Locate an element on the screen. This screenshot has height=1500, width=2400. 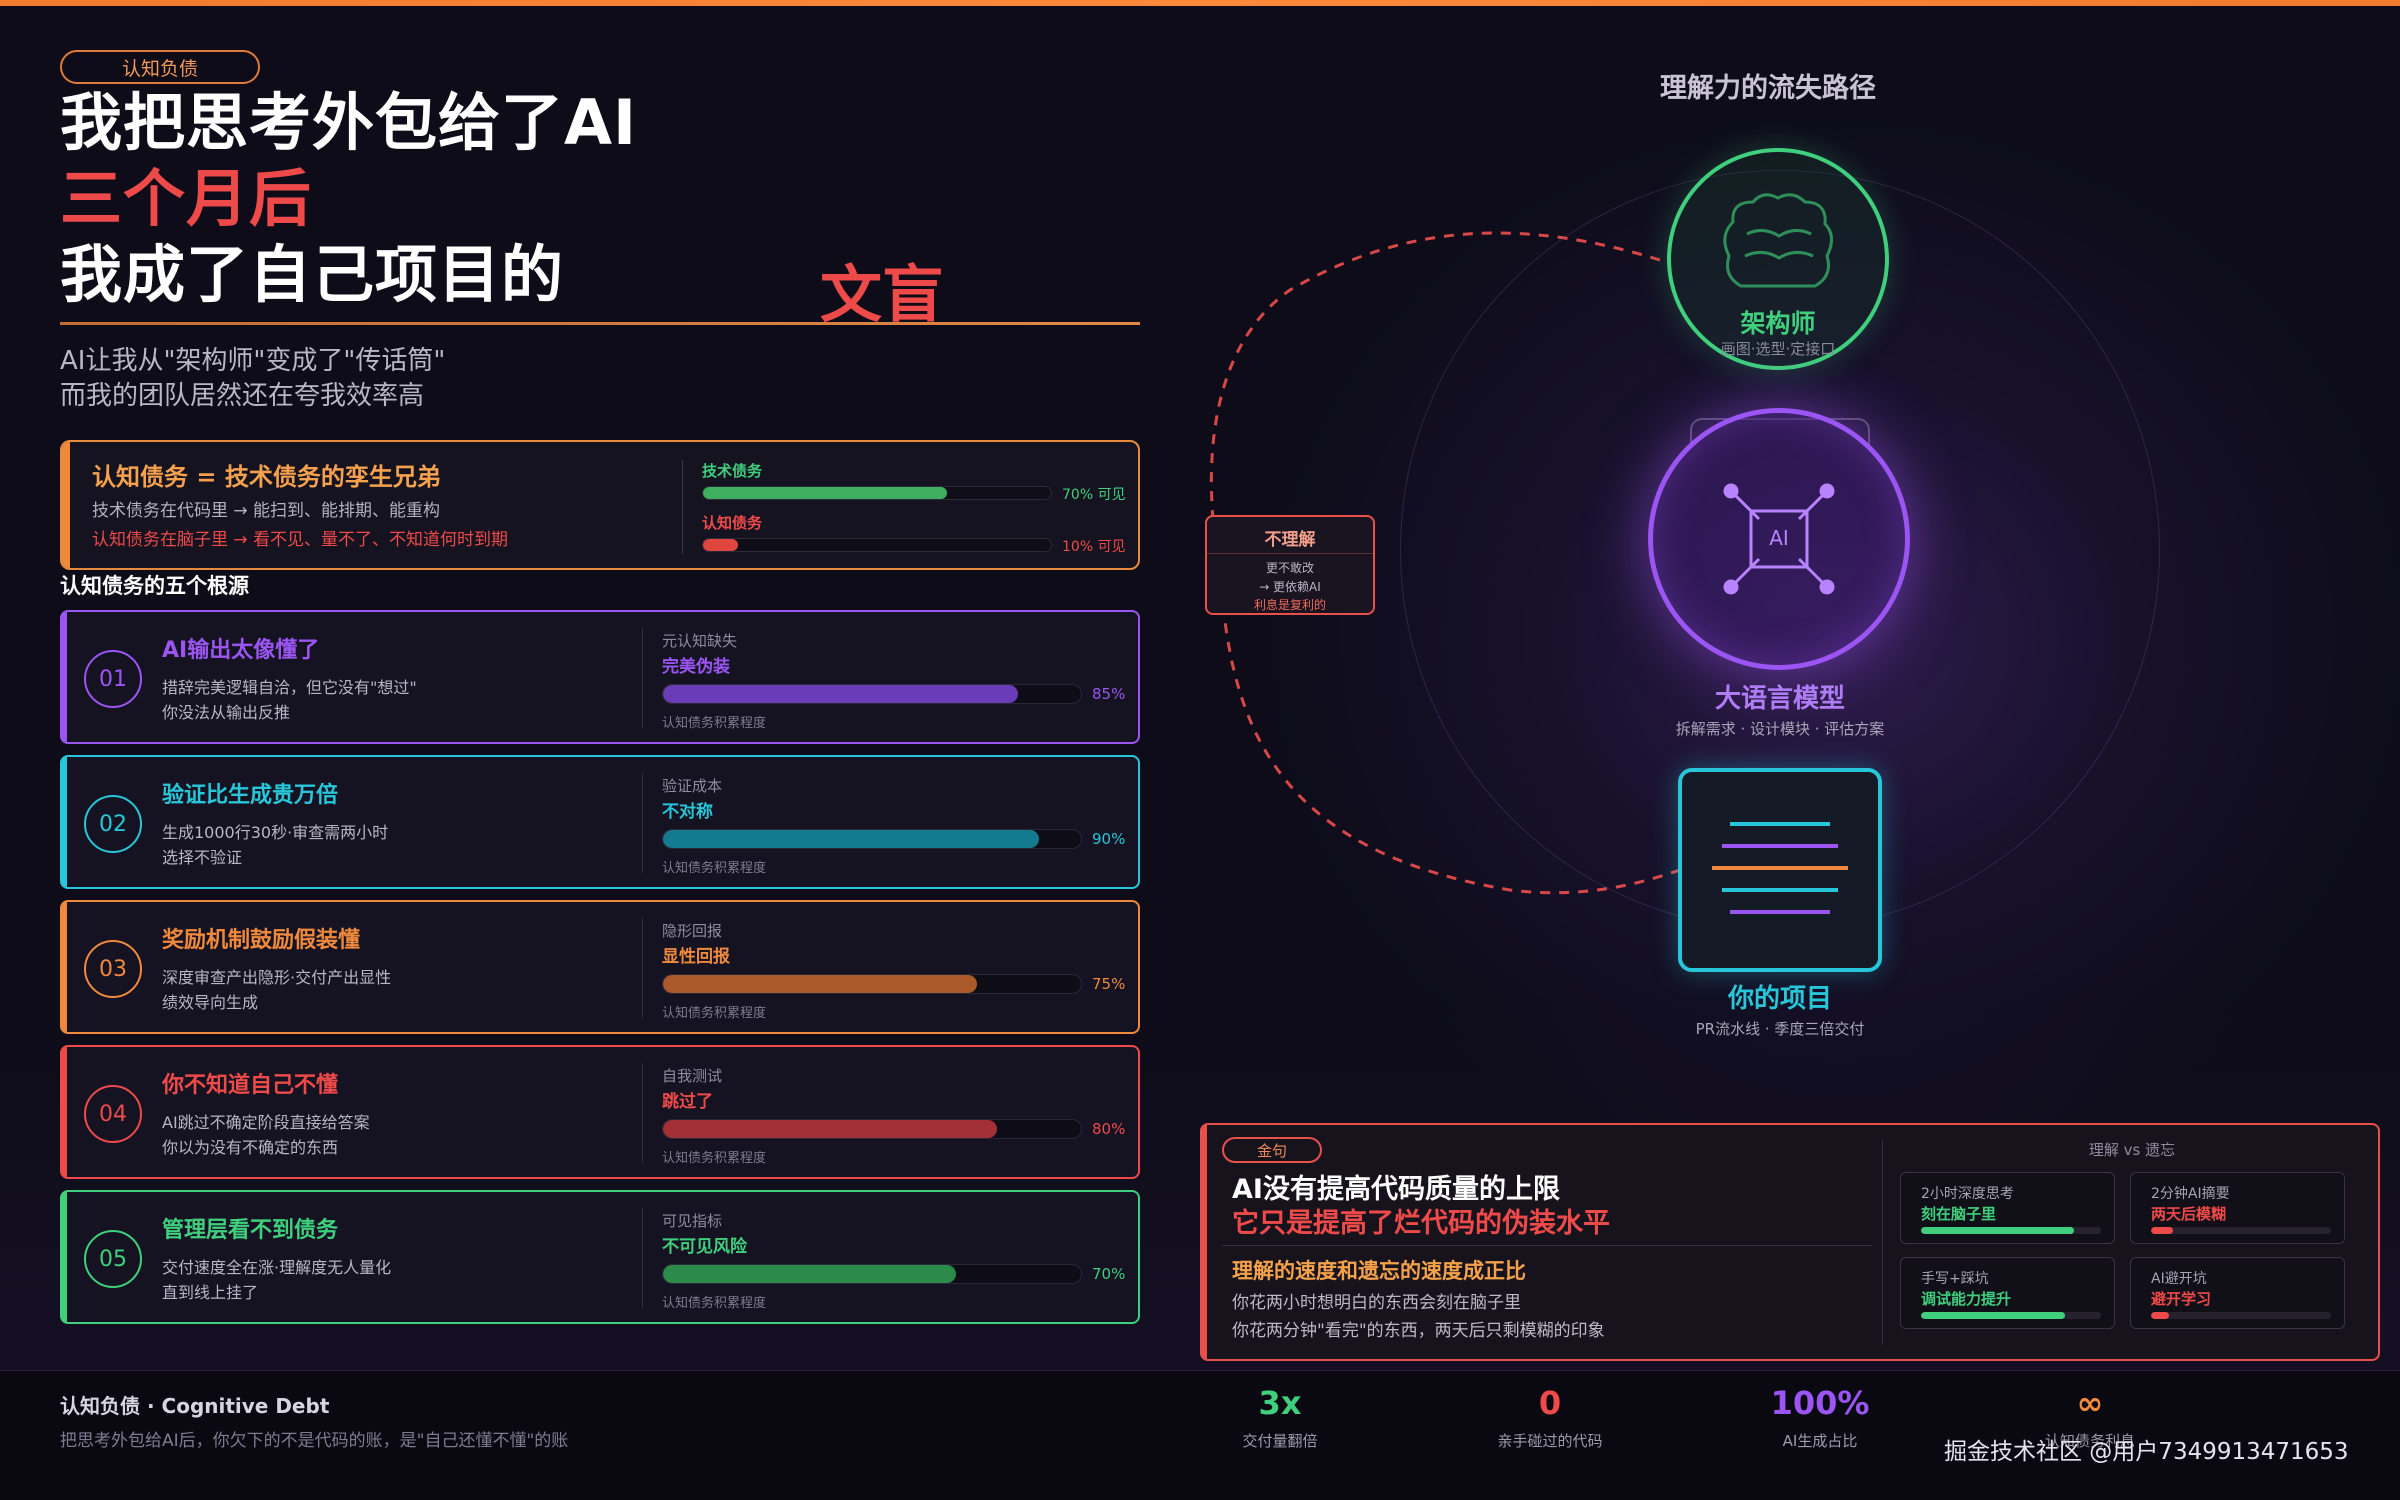
subtitle-line-1: AI让我从"架构师"变成了"传话筒" is located at coordinates (253, 361).